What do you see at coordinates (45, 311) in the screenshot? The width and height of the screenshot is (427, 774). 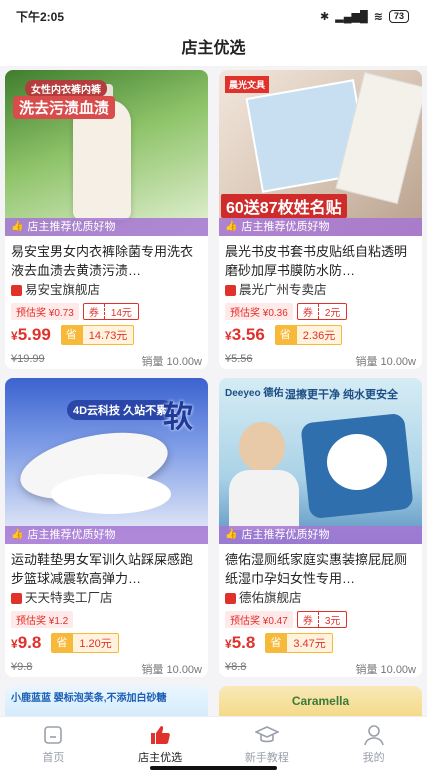 I see `estimate-reward-tag: 预估奖 ¥0.73` at bounding box center [45, 311].